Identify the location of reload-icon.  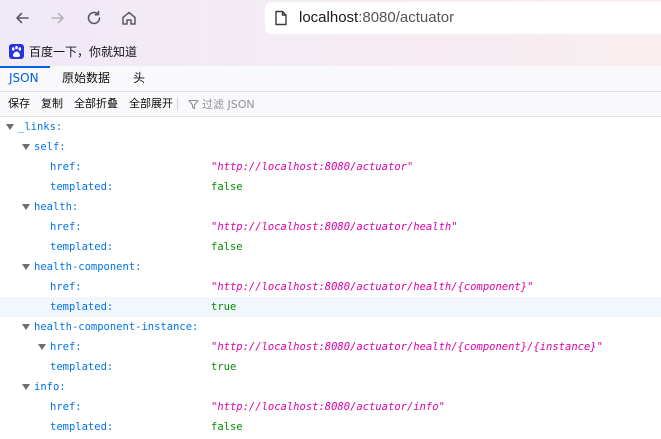
(94, 17).